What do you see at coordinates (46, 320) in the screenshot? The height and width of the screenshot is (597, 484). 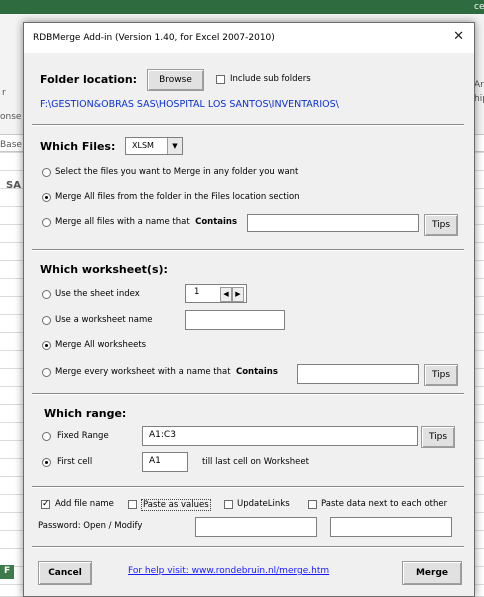 I see `ws-option-name-radio` at bounding box center [46, 320].